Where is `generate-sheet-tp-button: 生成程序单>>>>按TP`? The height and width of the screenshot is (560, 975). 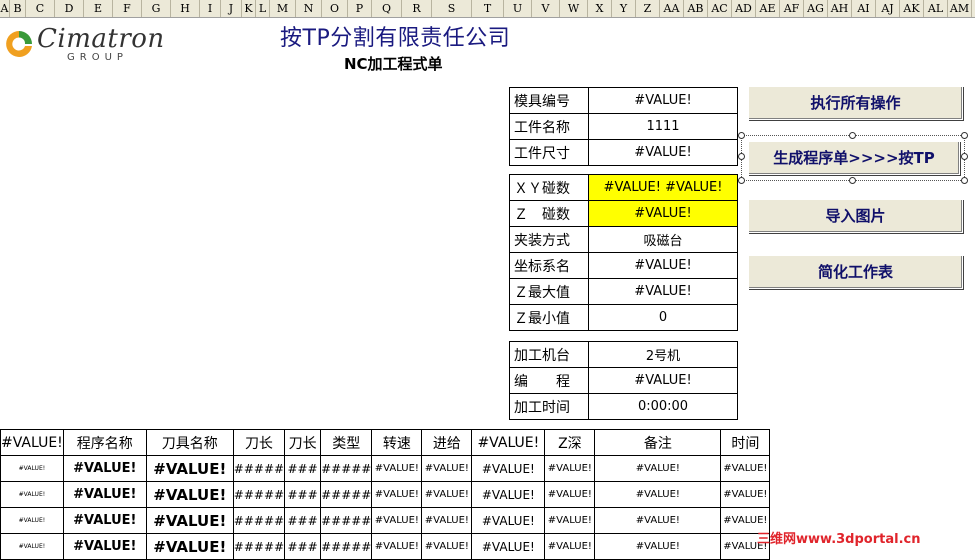 generate-sheet-tp-button: 生成程序单>>>>按TP is located at coordinates (854, 158).